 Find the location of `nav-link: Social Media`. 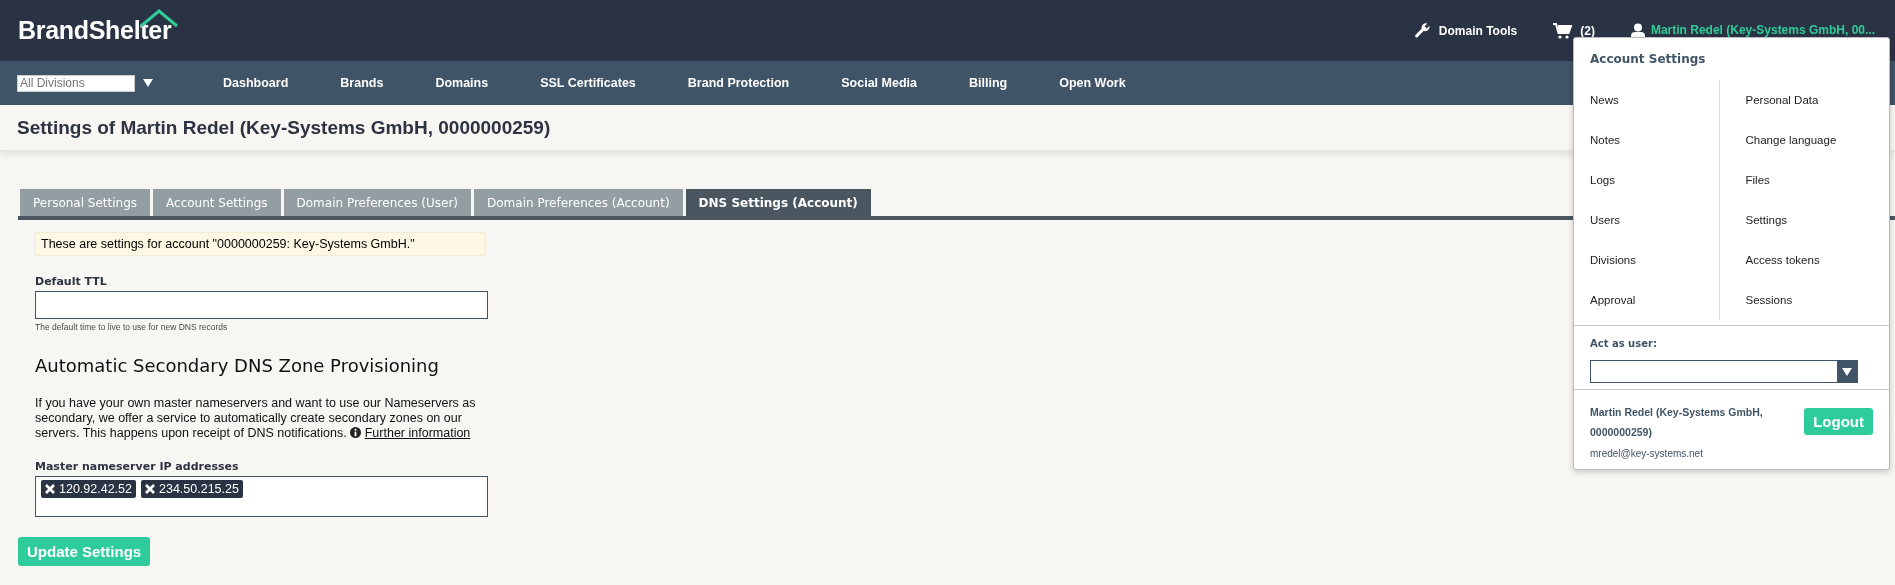

nav-link: Social Media is located at coordinates (879, 83).